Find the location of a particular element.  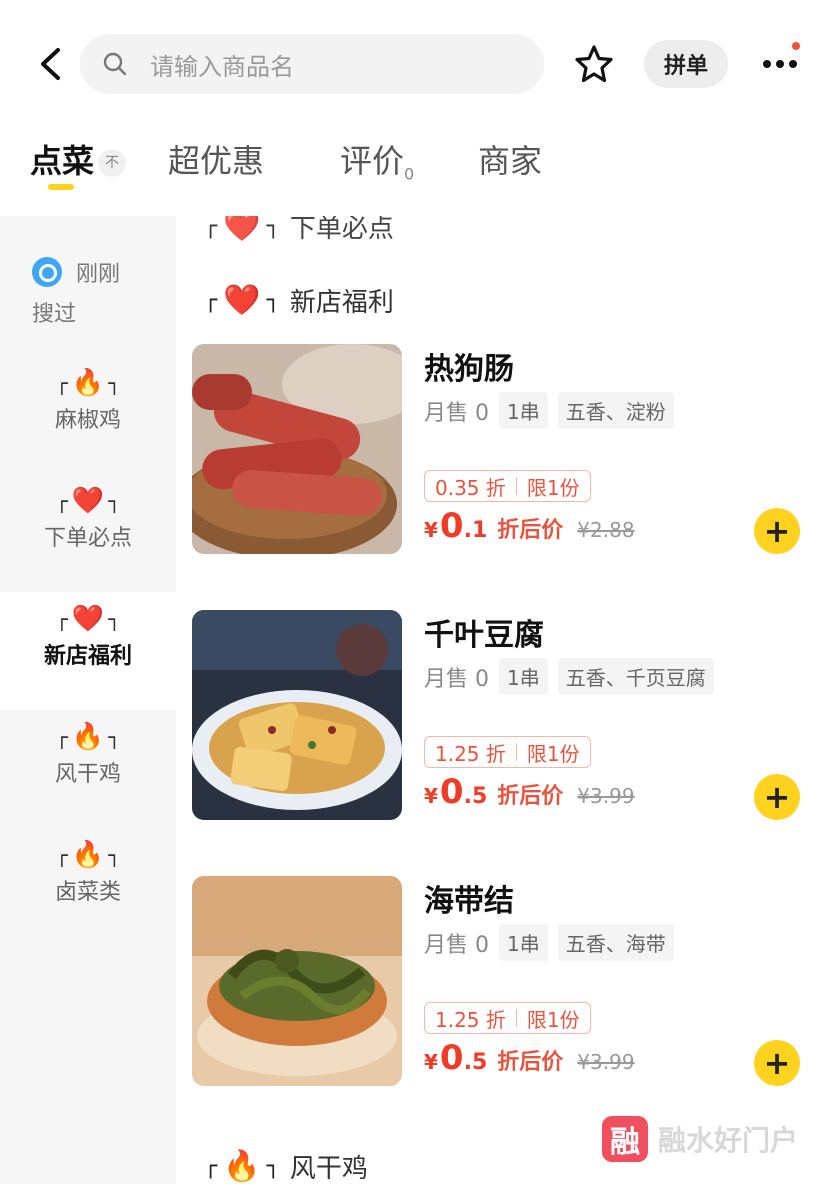

tab-deals: 超优惠 is located at coordinates (216, 159).